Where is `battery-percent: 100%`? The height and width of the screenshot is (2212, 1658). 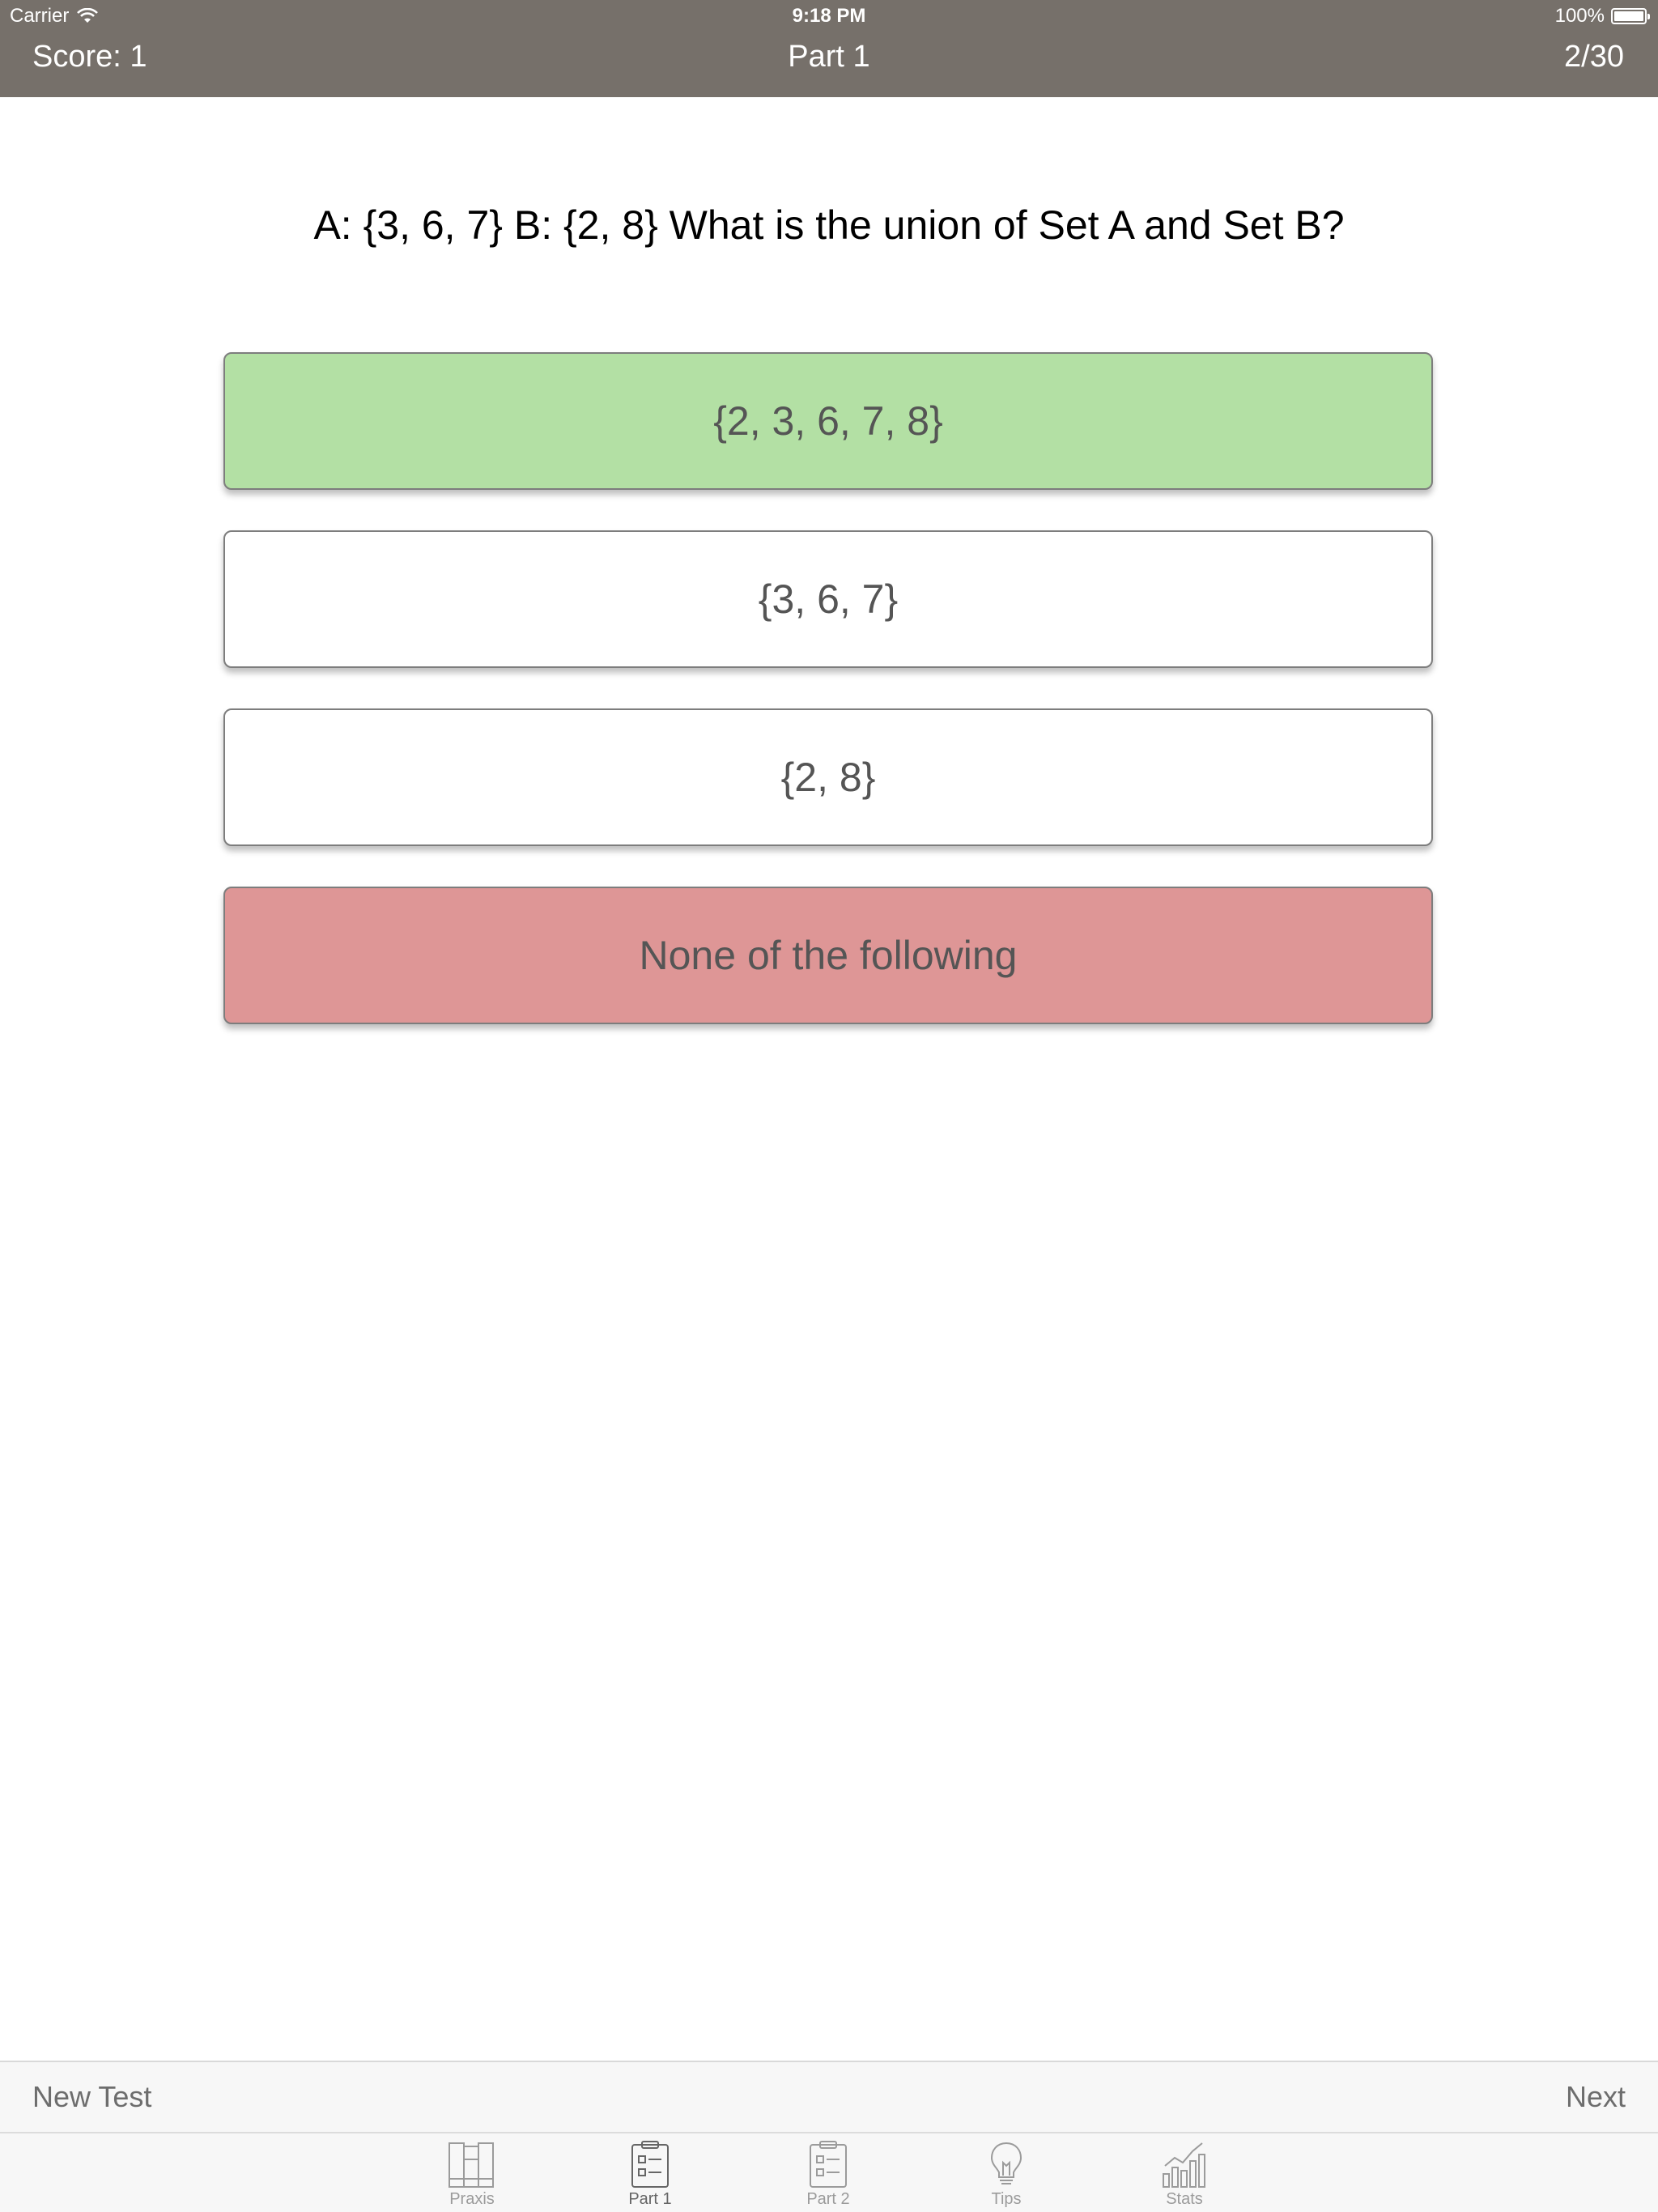 battery-percent: 100% is located at coordinates (1579, 16).